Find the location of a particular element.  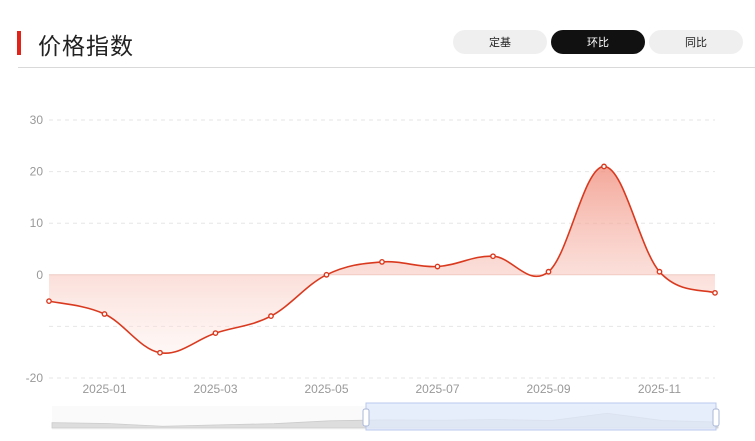

x-tick-label: 2025-03 is located at coordinates (215, 389).